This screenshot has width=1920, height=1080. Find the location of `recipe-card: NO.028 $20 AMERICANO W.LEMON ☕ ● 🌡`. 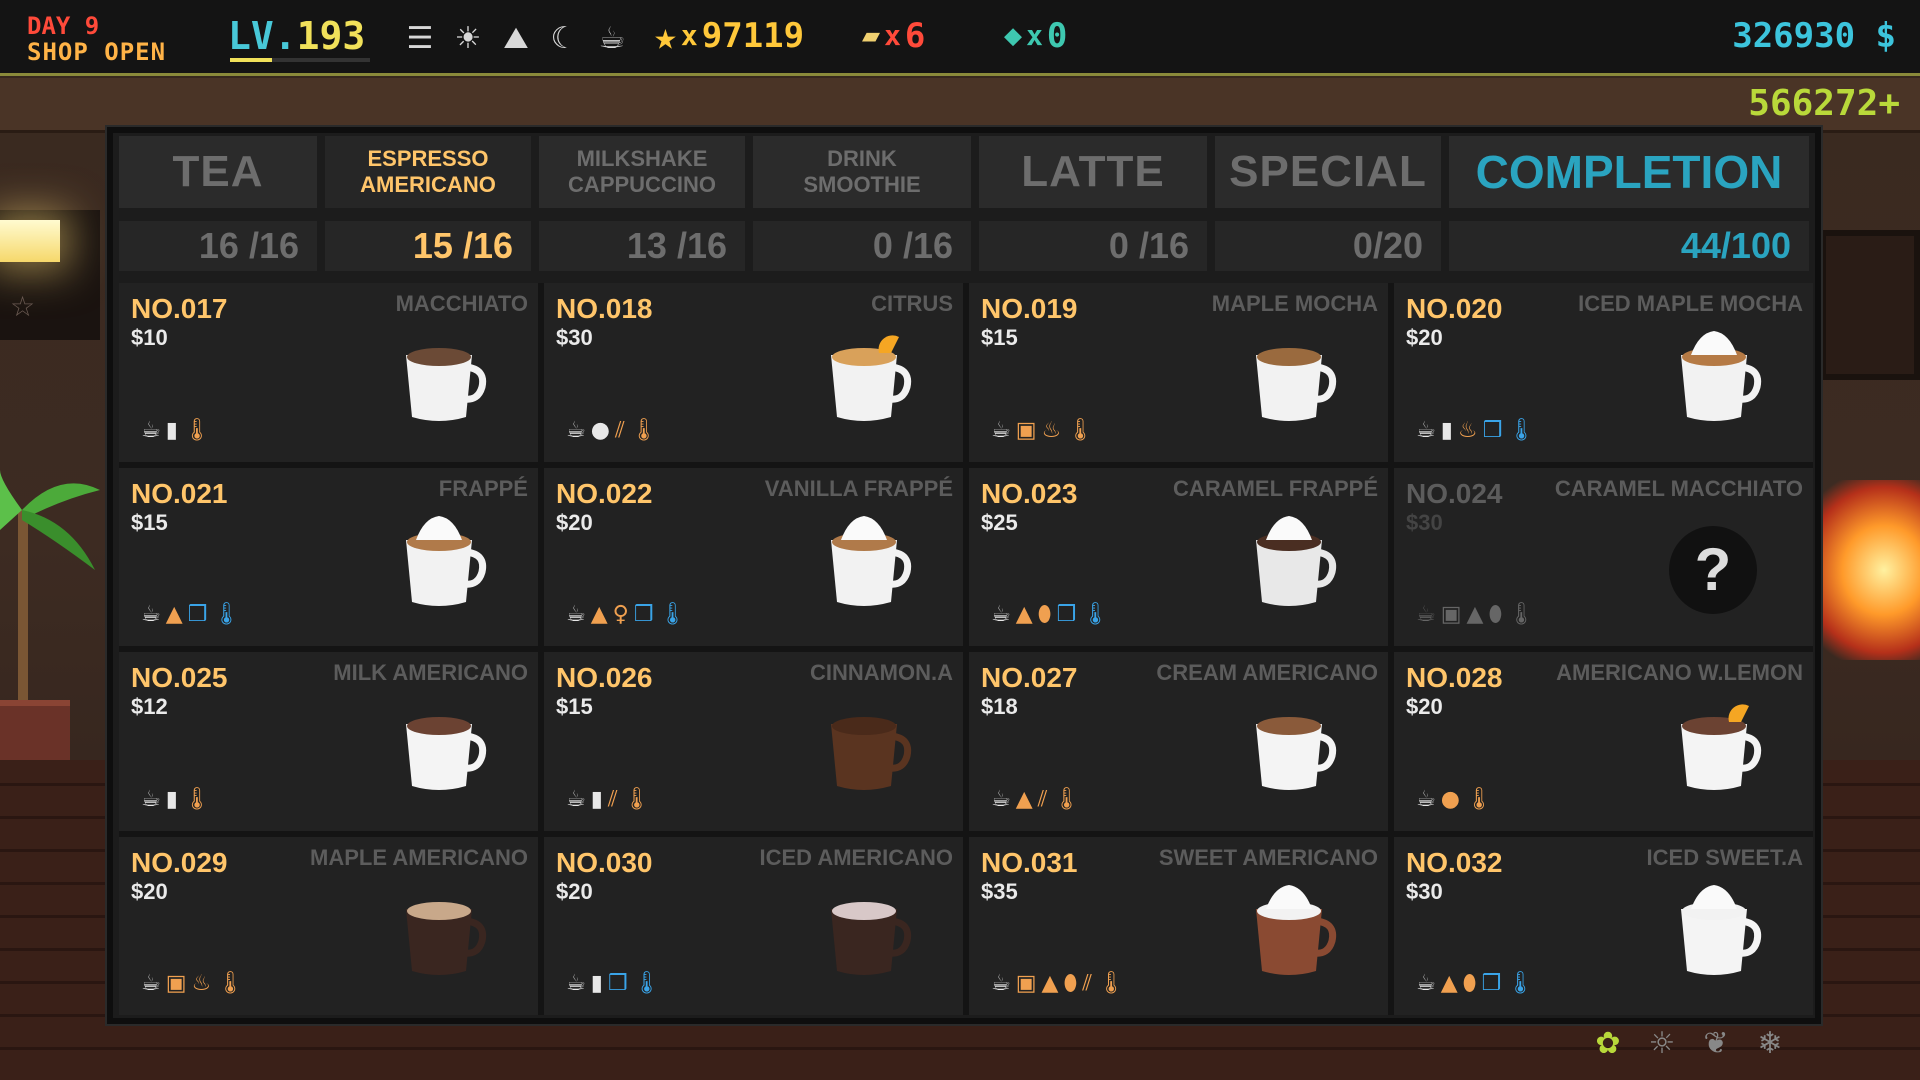

recipe-card: NO.028 $20 AMERICANO W.LEMON ☕ ● 🌡 is located at coordinates (1603, 741).